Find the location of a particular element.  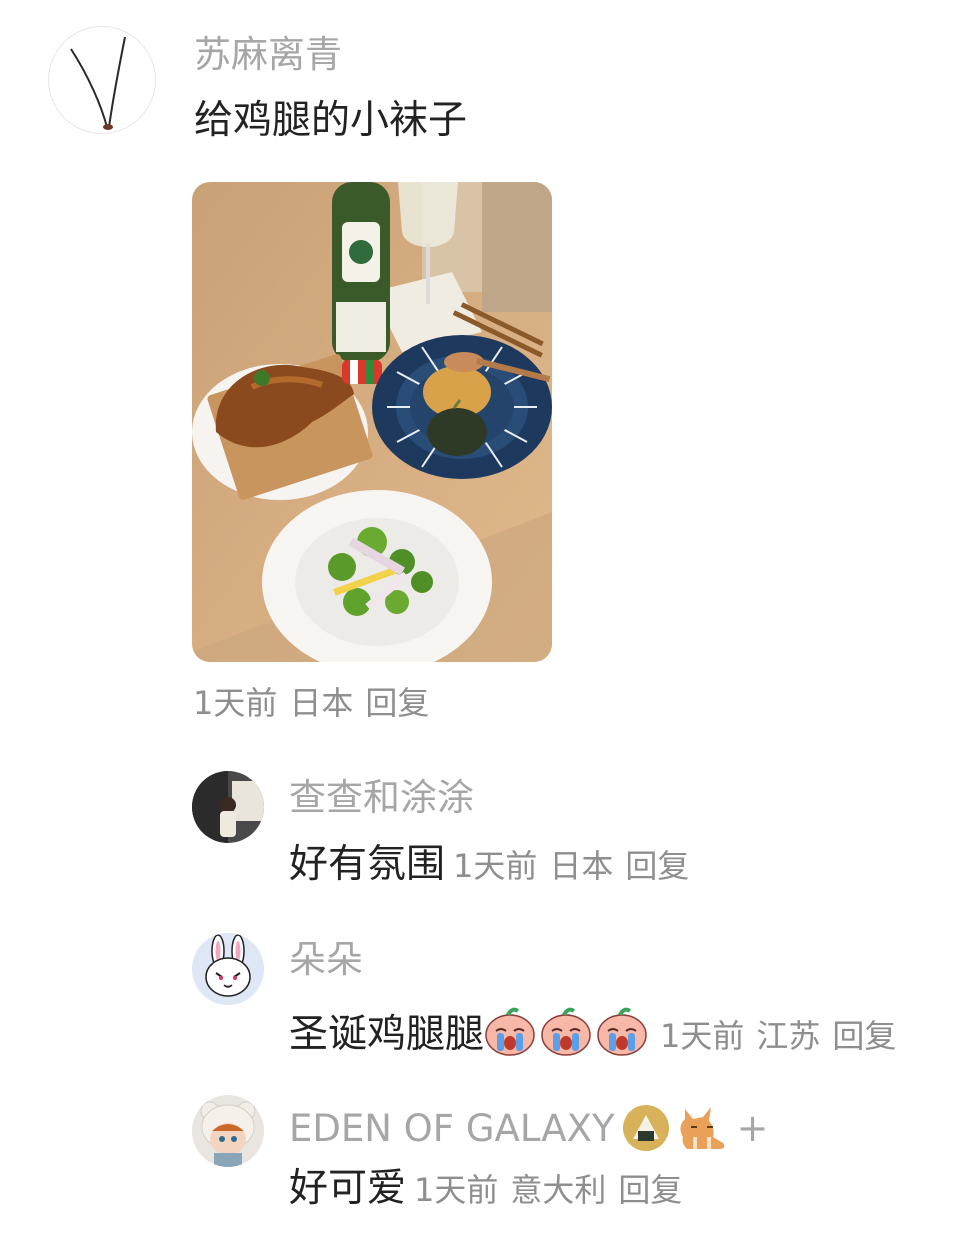

cat-badge-icon is located at coordinates (701, 1128).